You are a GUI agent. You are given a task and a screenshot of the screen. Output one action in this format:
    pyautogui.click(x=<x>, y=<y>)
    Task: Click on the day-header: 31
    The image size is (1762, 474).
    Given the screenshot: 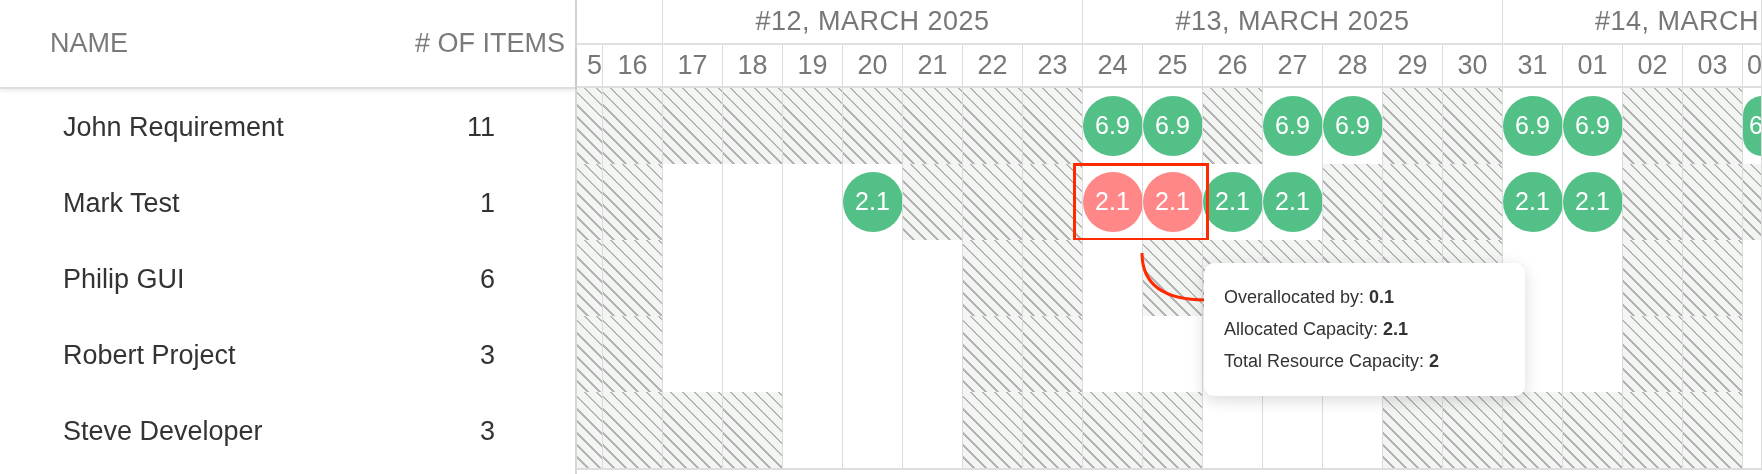 What is the action you would take?
    pyautogui.click(x=1532, y=66)
    